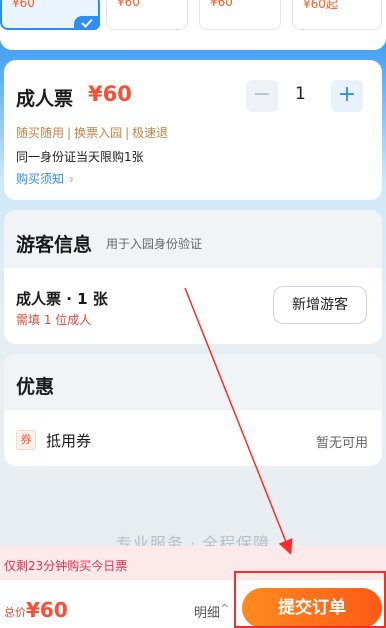 The image size is (386, 628). I want to click on total-price: ¥60, so click(47, 610).